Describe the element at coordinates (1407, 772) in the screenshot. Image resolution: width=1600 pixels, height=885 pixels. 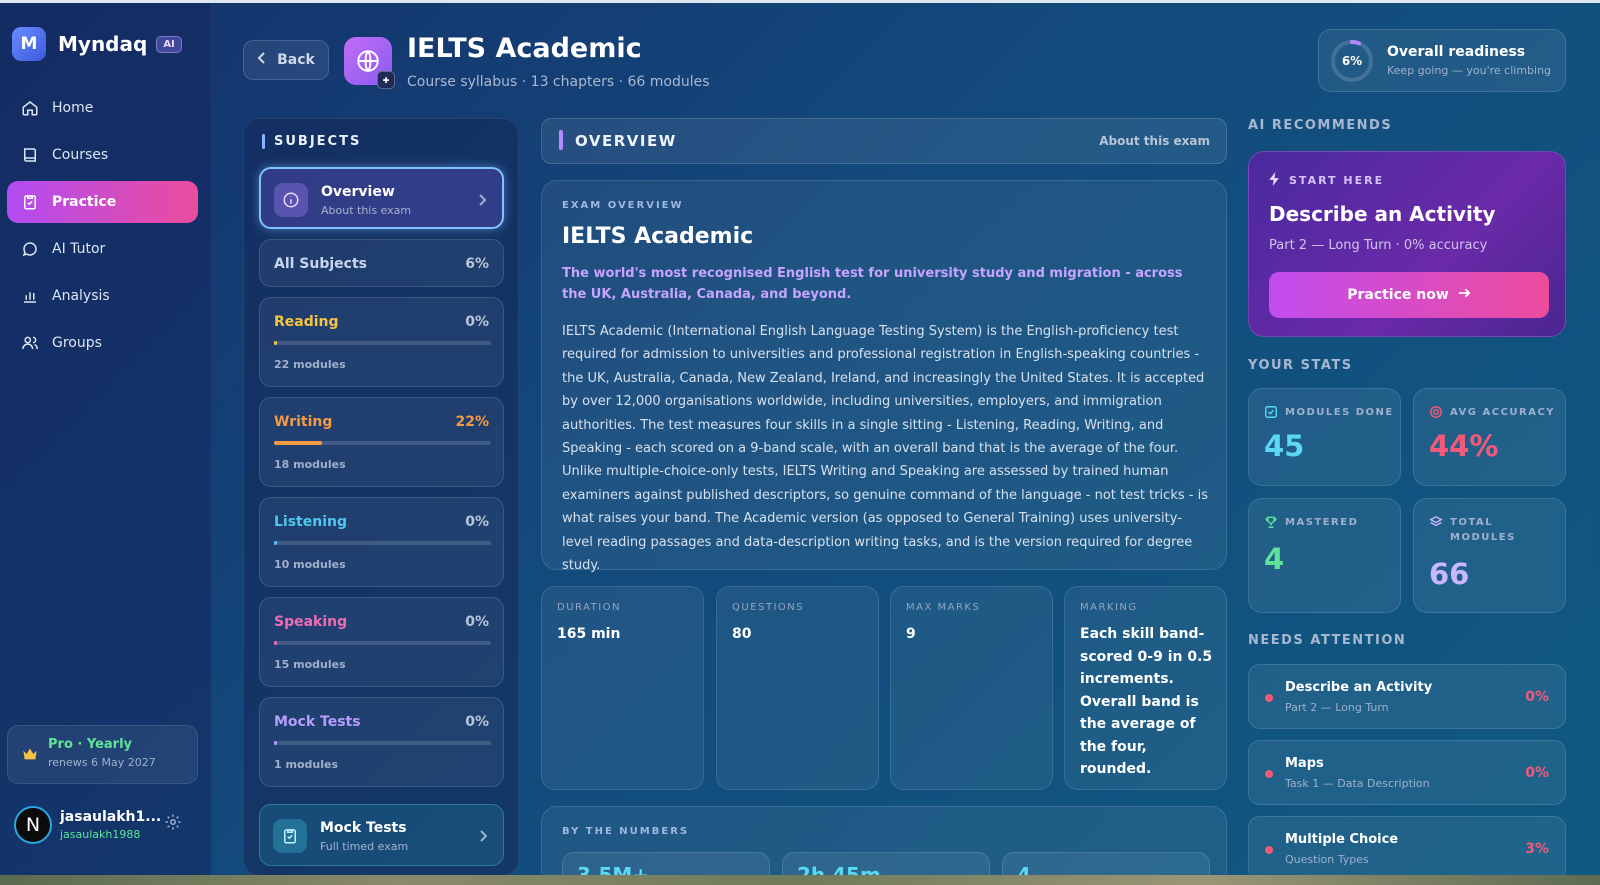
I see `attention-item: Maps Task 1 — Data Description 0%` at that location.